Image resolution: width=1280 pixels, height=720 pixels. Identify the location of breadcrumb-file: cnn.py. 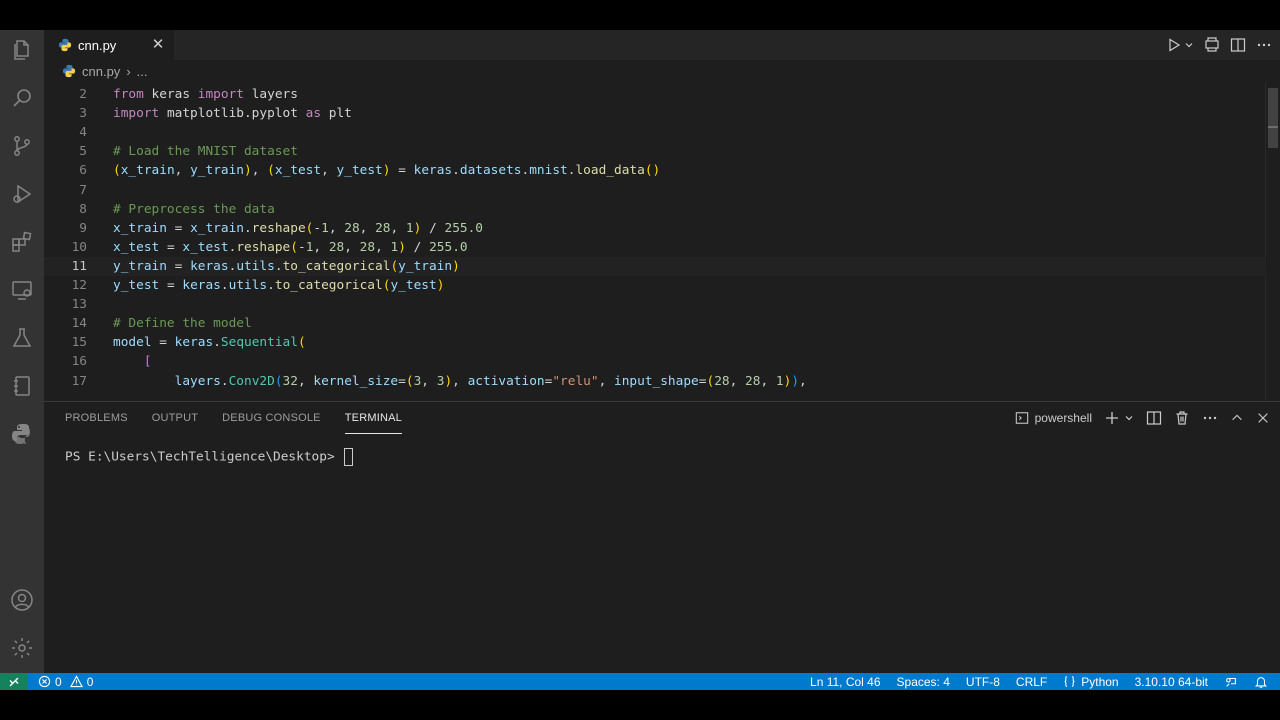
(101, 71).